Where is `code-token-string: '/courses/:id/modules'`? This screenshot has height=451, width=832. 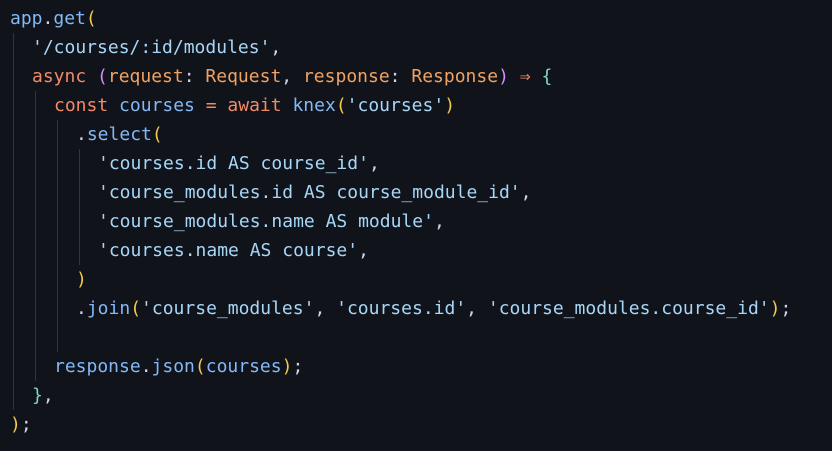
code-token-string: '/courses/:id/modules' is located at coordinates (151, 47).